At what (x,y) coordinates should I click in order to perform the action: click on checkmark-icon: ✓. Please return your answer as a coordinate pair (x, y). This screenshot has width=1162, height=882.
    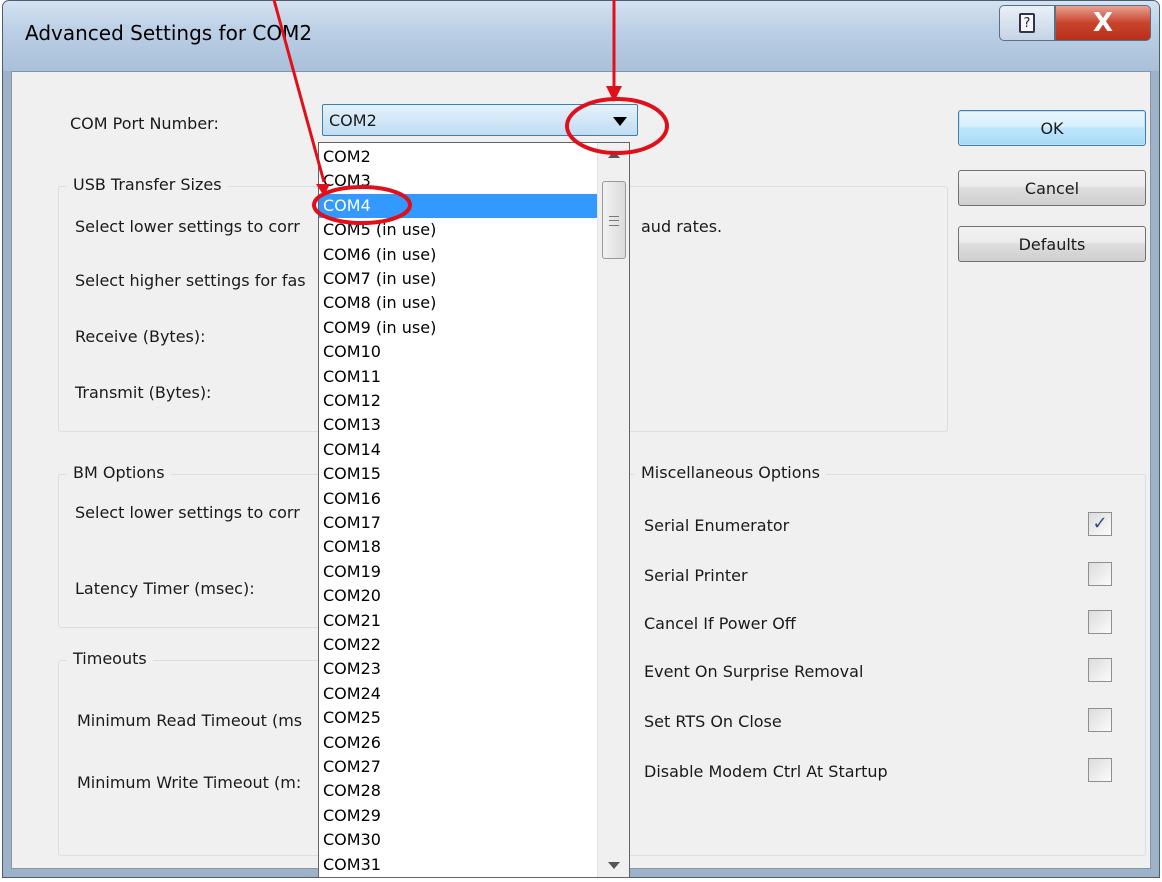
    Looking at the image, I should click on (1100, 523).